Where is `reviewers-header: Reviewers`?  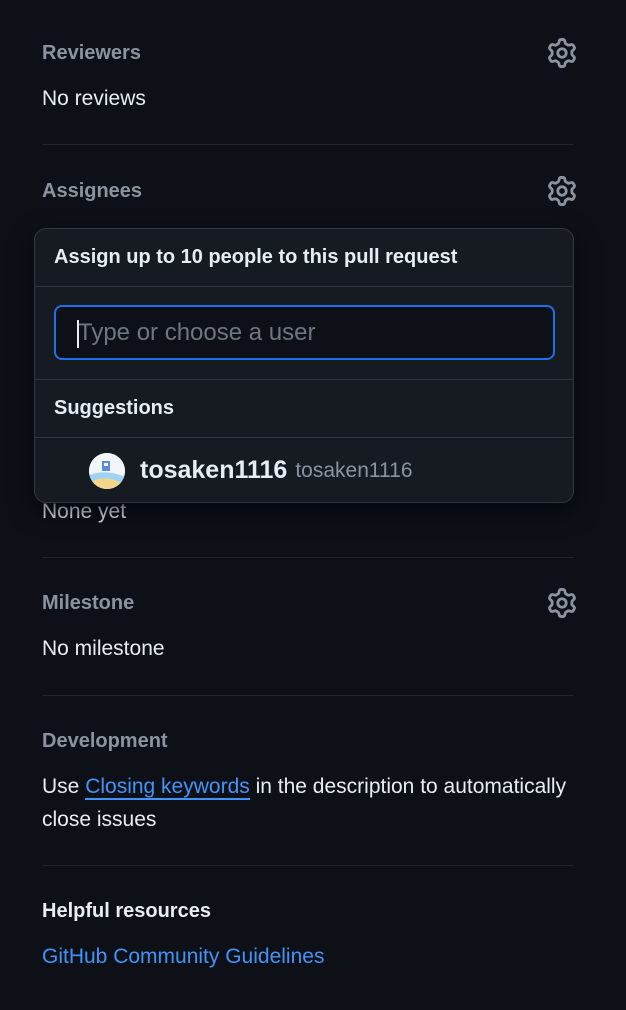
reviewers-header: Reviewers is located at coordinates (309, 53).